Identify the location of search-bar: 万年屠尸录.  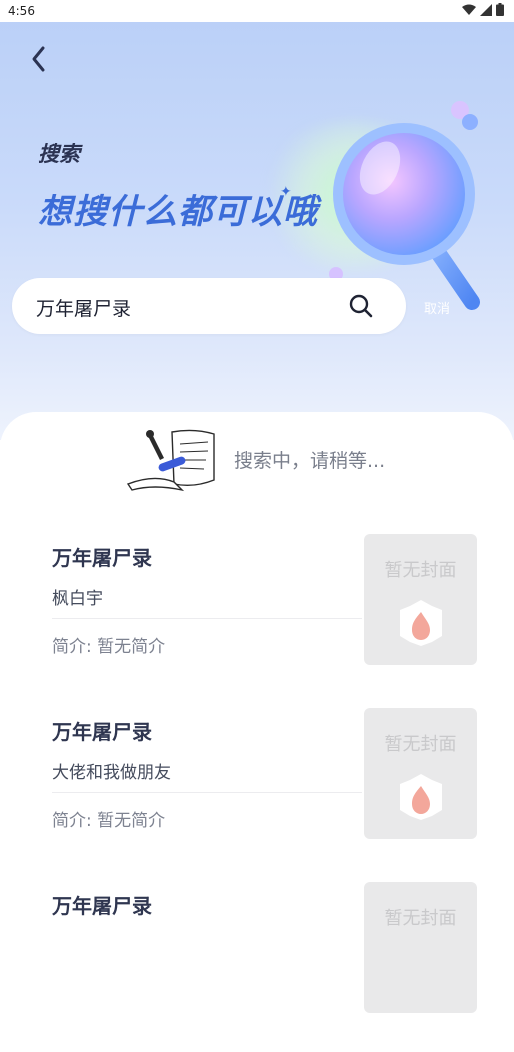
(209, 306).